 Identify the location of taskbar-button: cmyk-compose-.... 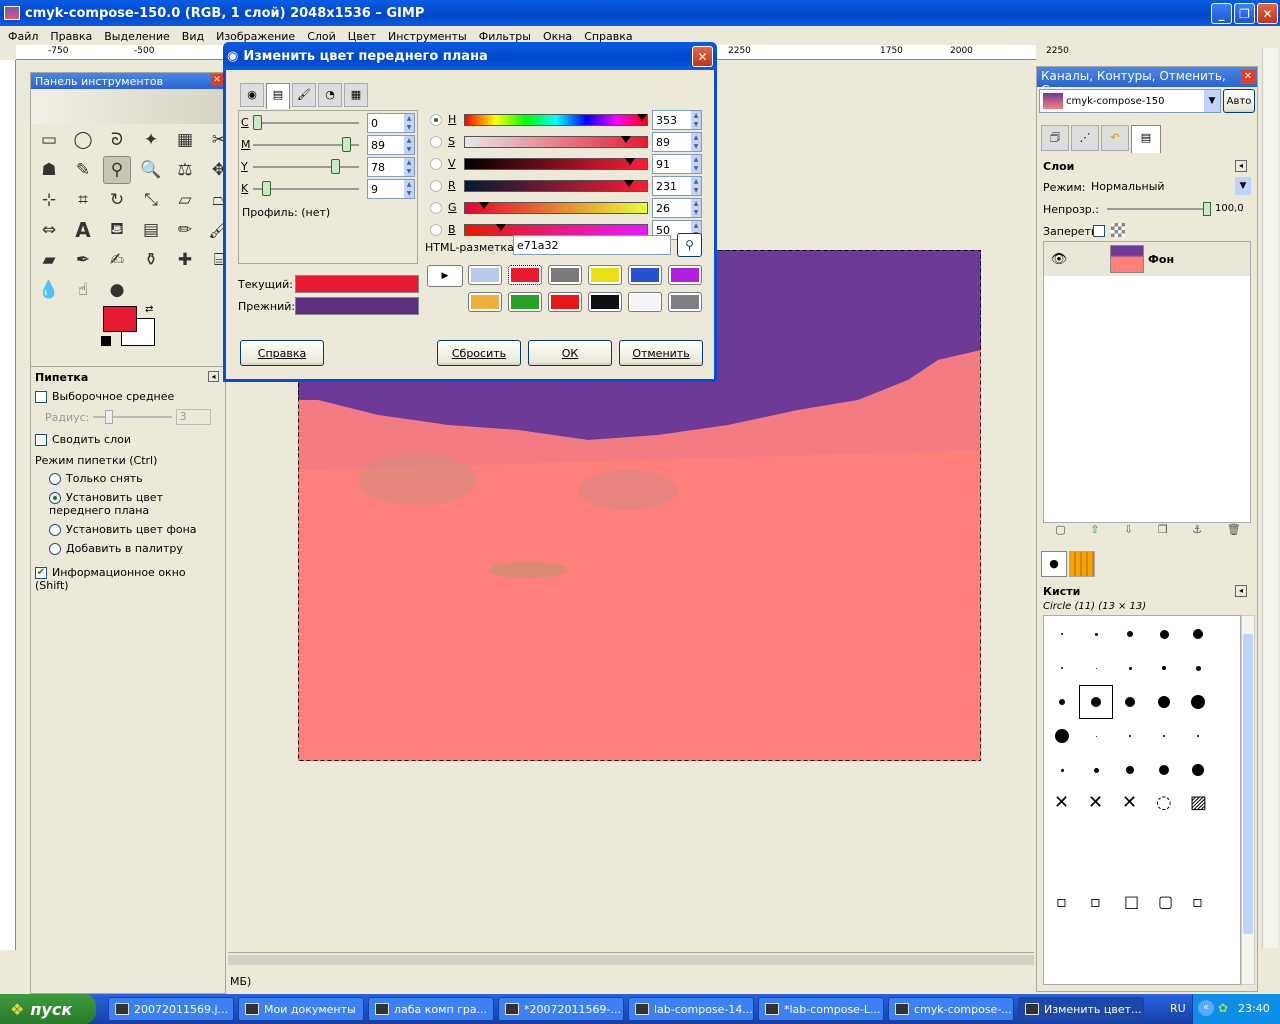
(951, 1009).